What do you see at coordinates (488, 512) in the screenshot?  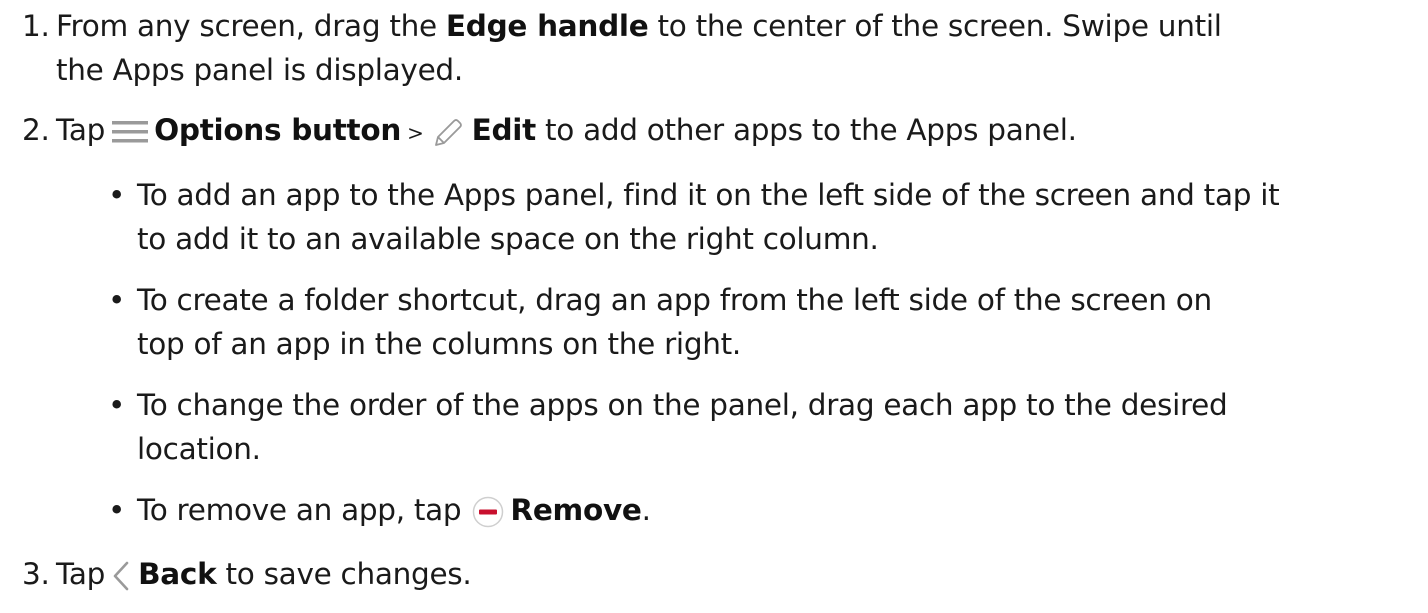 I see `remove-minus-circle-icon` at bounding box center [488, 512].